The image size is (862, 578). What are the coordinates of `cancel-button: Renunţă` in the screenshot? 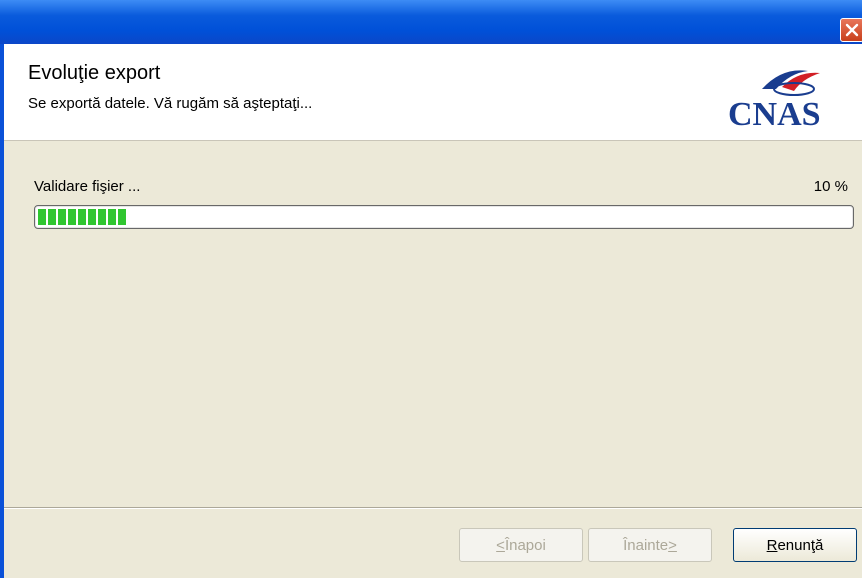 It's located at (795, 545).